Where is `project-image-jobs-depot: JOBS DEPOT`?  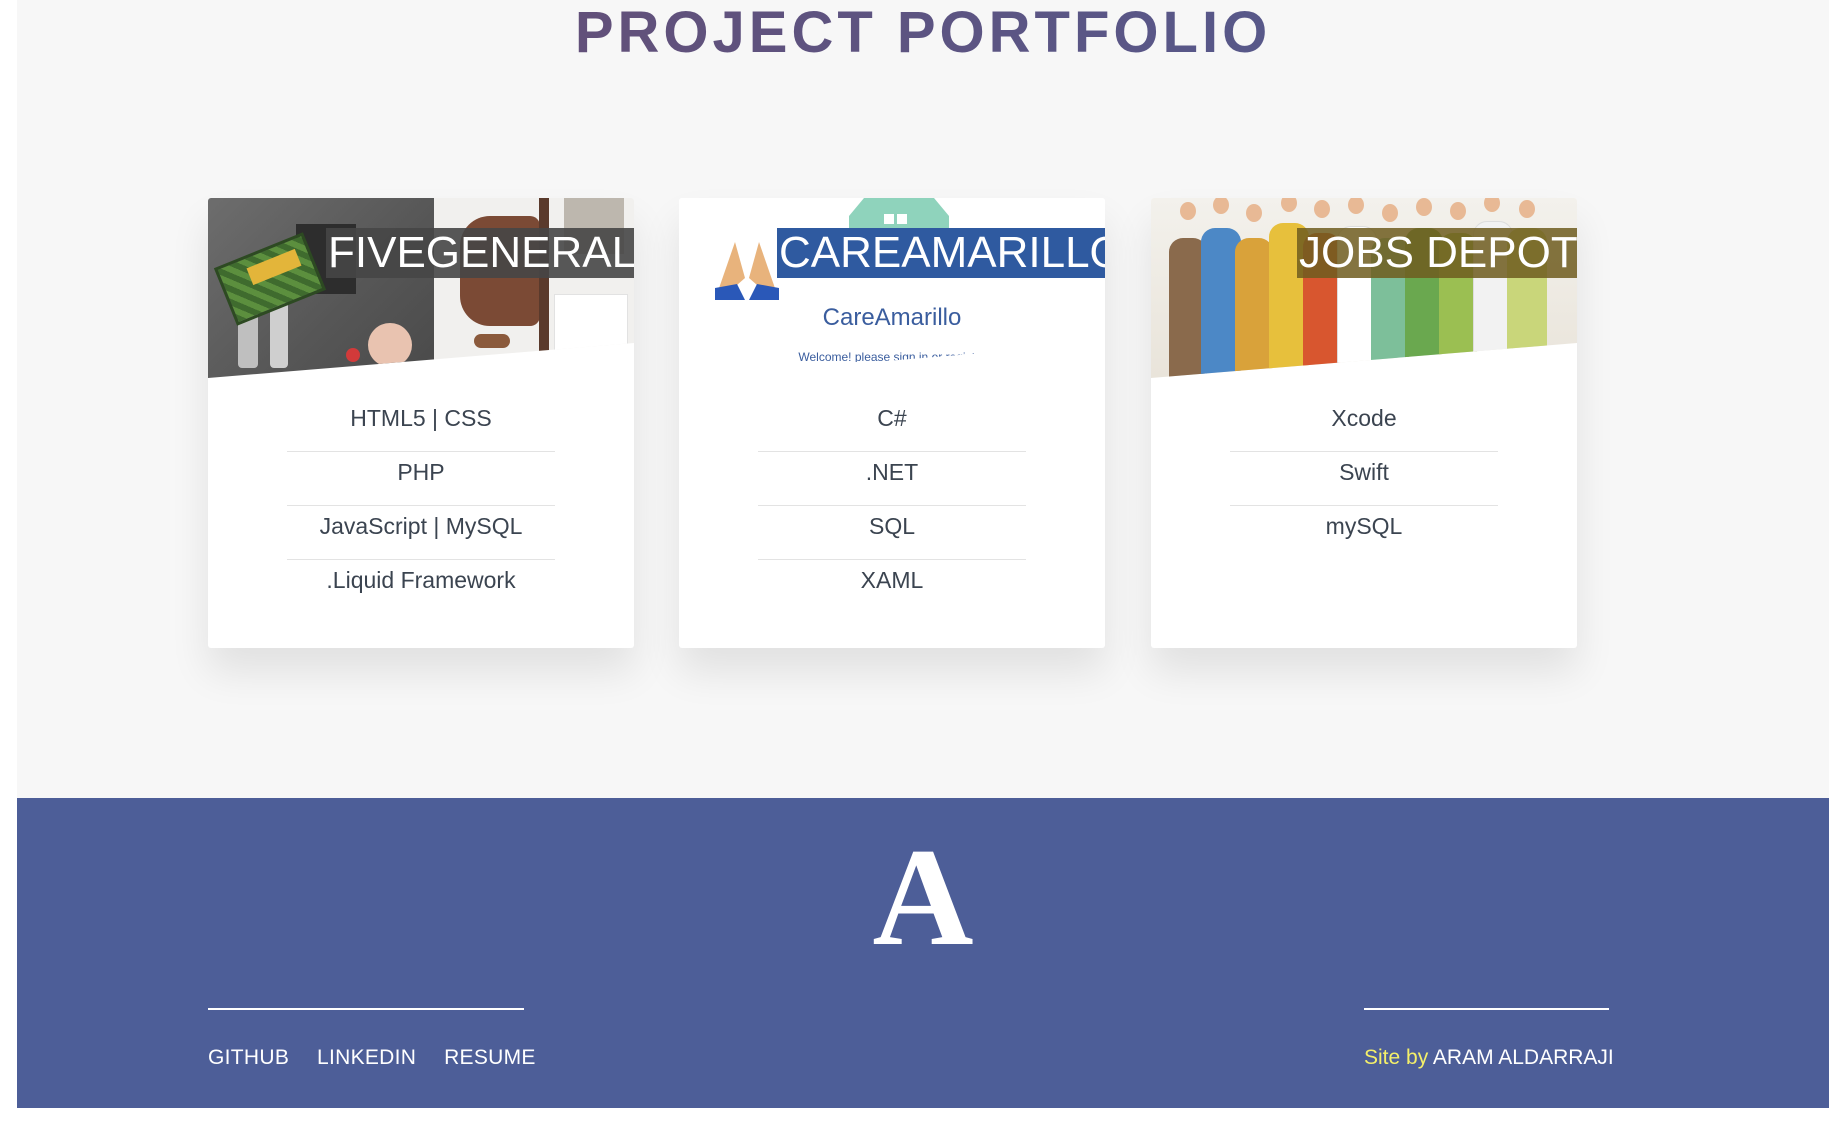
project-image-jobs-depot: JOBS DEPOT is located at coordinates (1364, 288).